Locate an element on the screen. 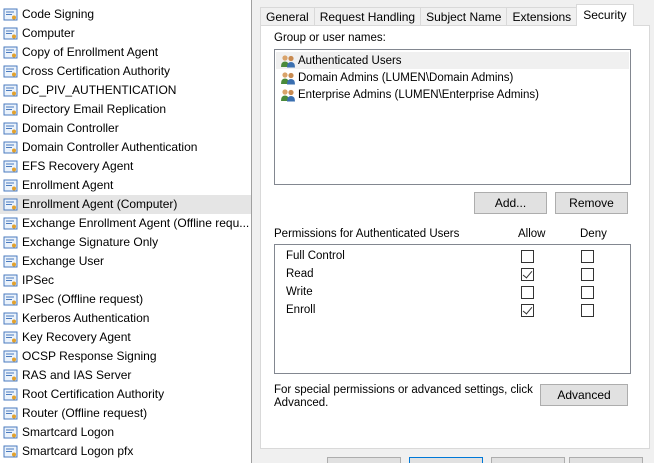 The height and width of the screenshot is (463, 654). template-item: Exchange Signature Only is located at coordinates (125, 242).